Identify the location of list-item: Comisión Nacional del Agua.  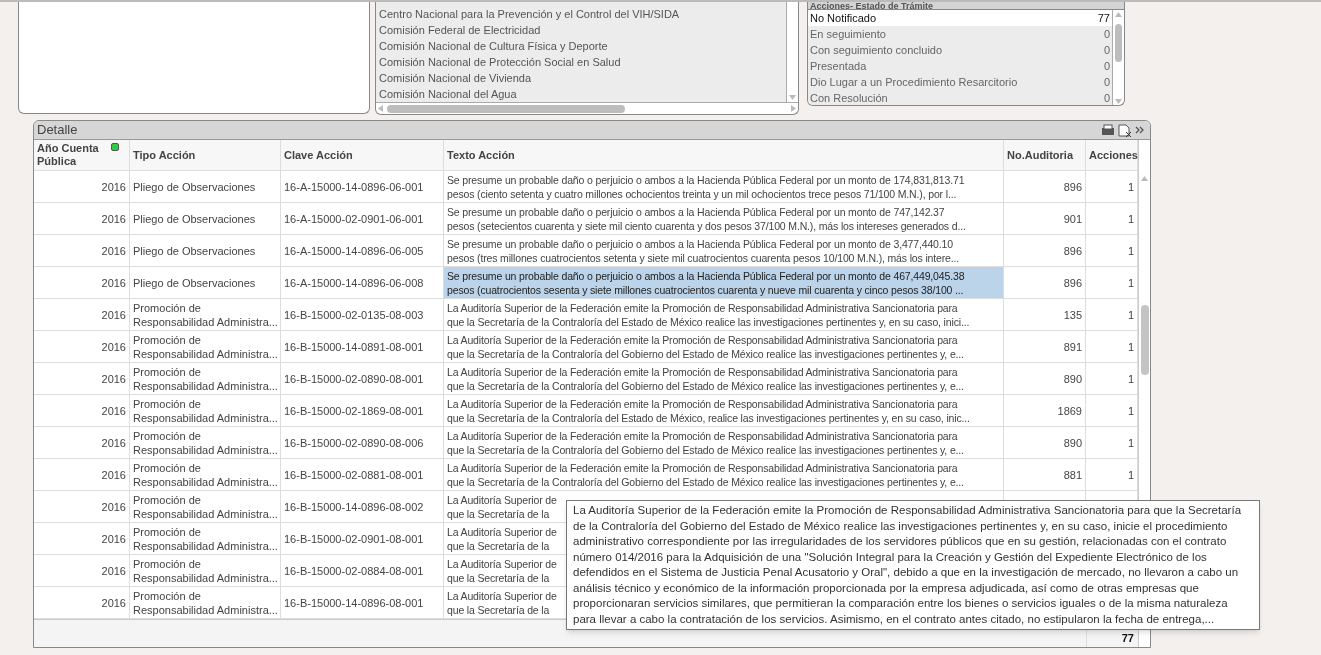
(581, 94).